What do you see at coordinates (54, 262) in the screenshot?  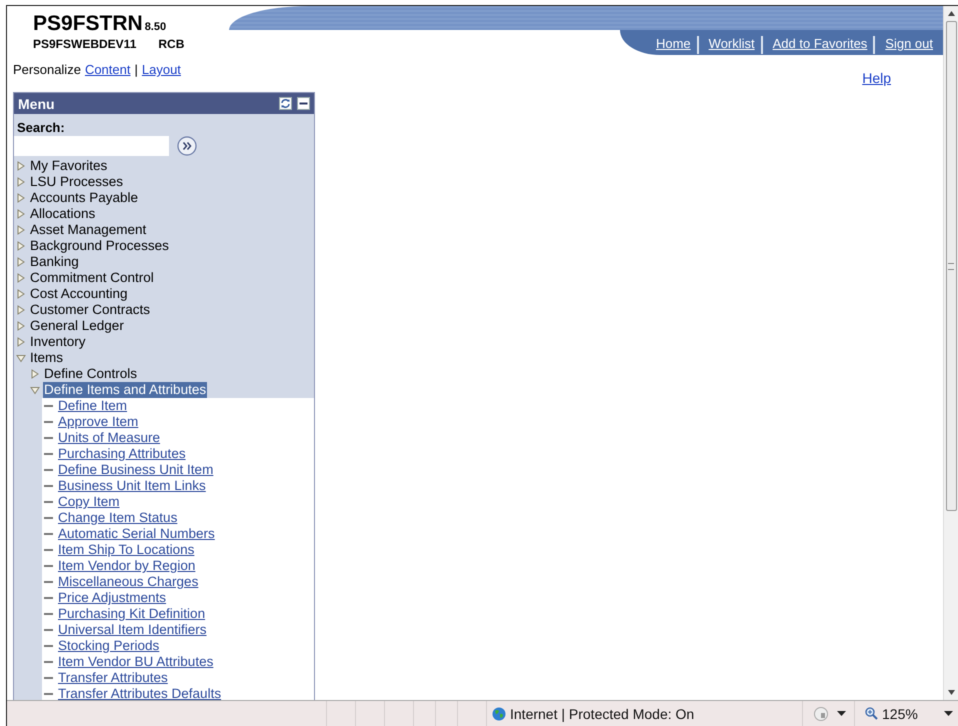 I see `menu-folder: Banking` at bounding box center [54, 262].